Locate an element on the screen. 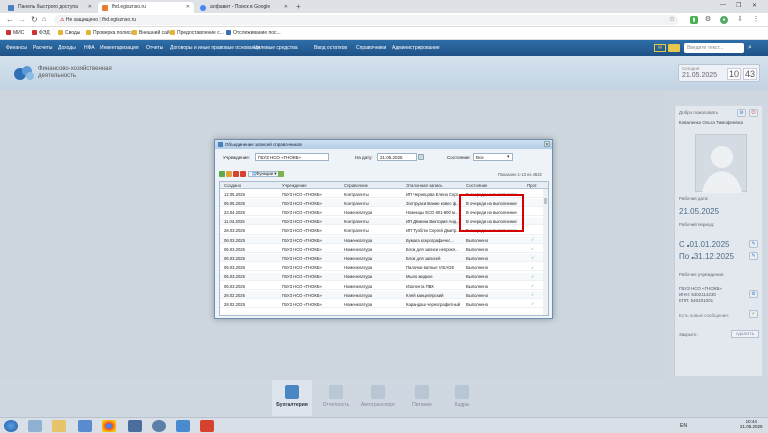  dock-accounting: Бухгалтерия is located at coordinates (292, 398).